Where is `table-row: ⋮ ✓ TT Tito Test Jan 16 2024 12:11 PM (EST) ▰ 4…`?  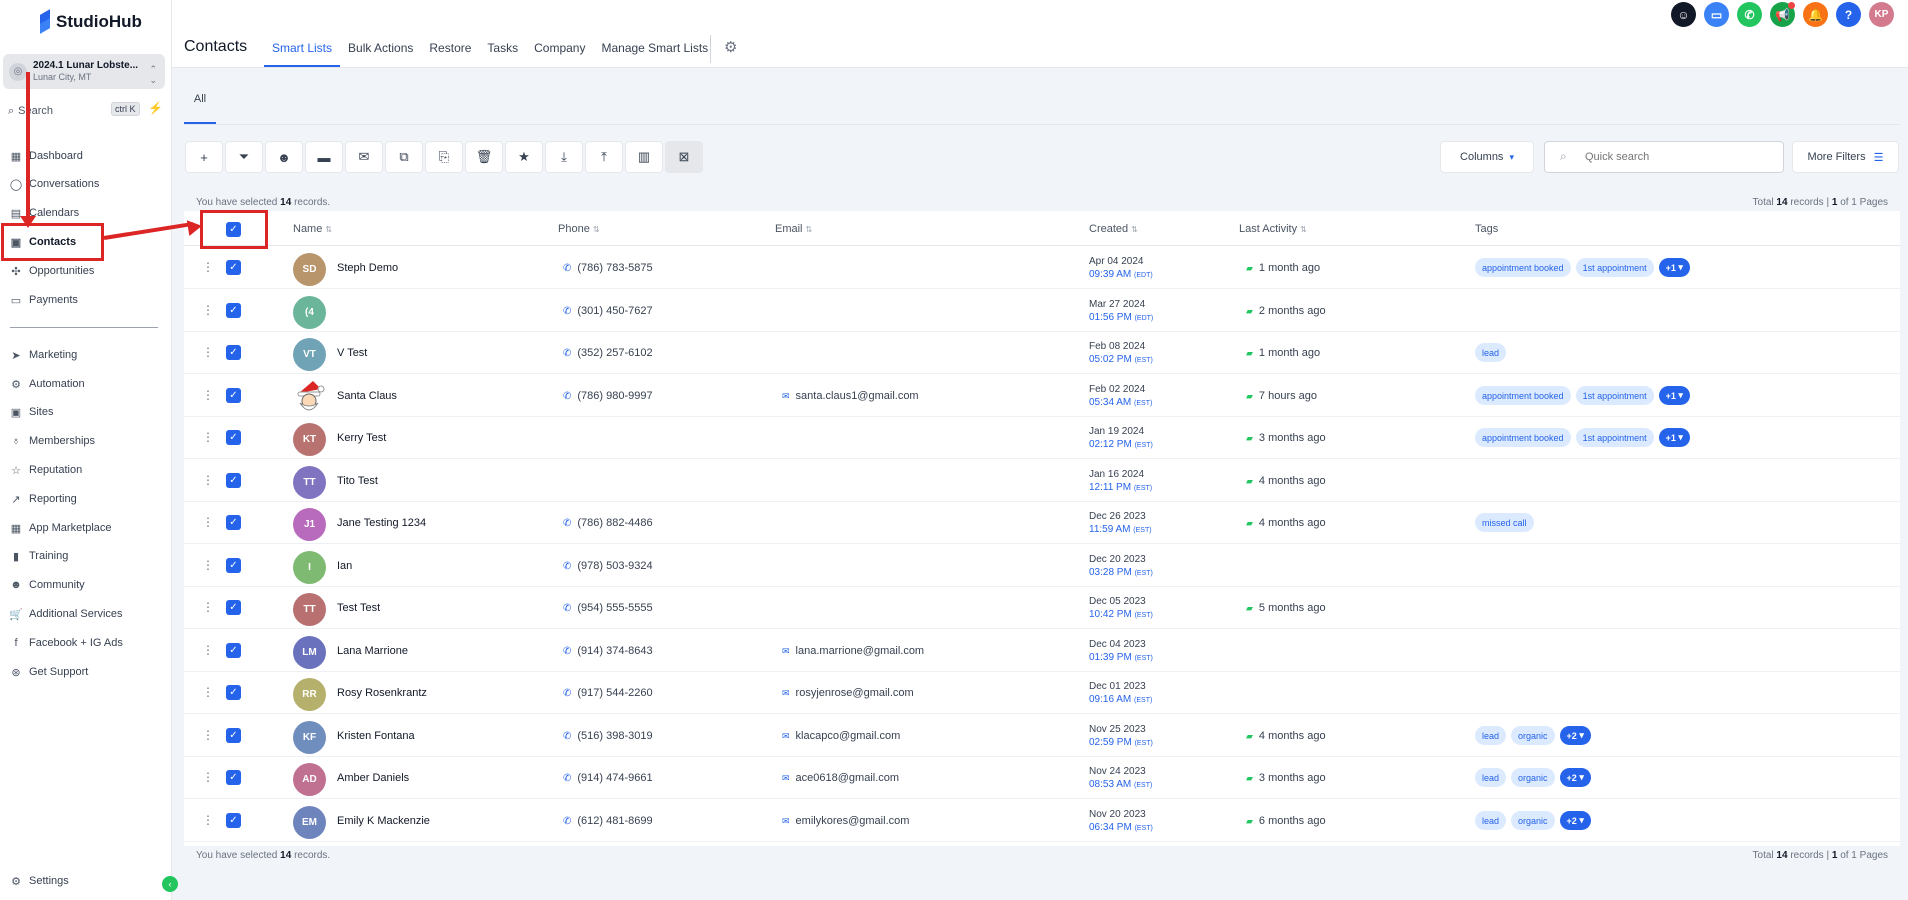 table-row: ⋮ ✓ TT Tito Test Jan 16 2024 12:11 PM (EST) ▰ 4… is located at coordinates (1042, 481).